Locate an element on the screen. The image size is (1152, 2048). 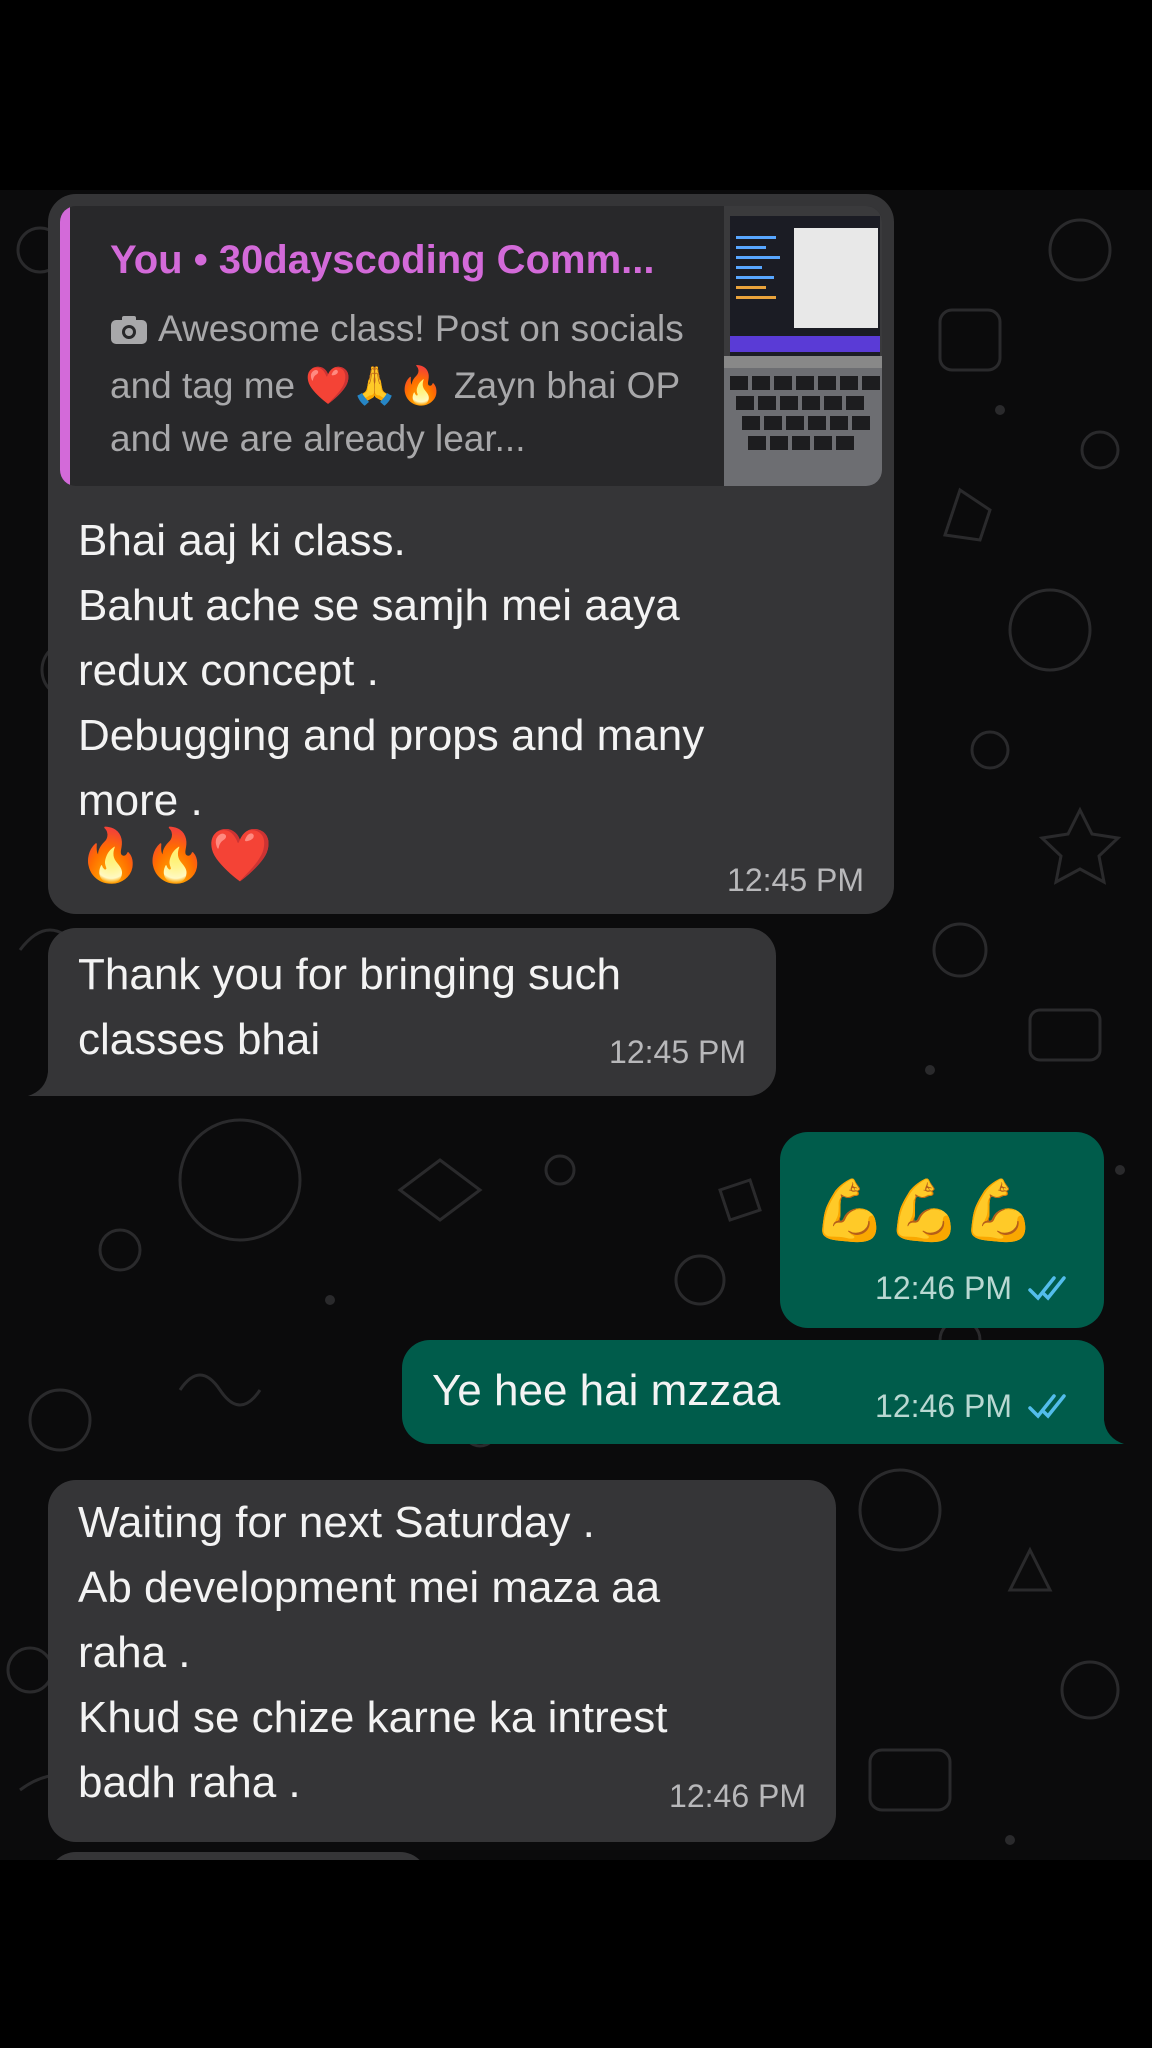
message-text: Ye hee hai mzzaa is located at coordinates (606, 1390).